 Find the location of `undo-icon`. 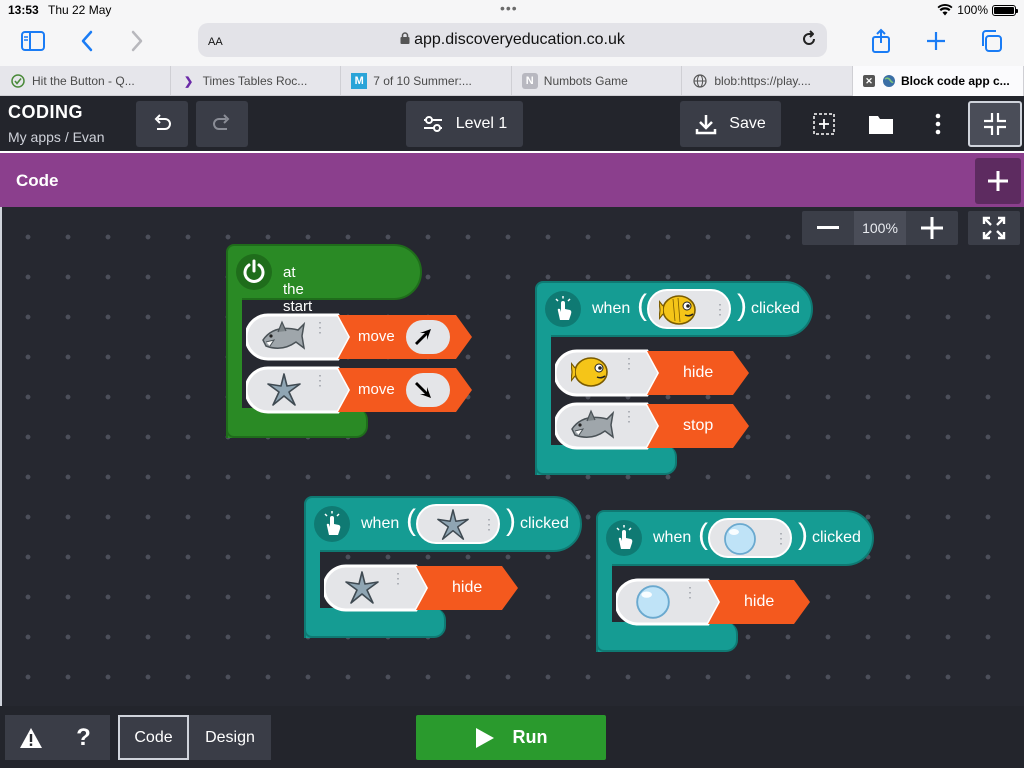

undo-icon is located at coordinates (162, 122).